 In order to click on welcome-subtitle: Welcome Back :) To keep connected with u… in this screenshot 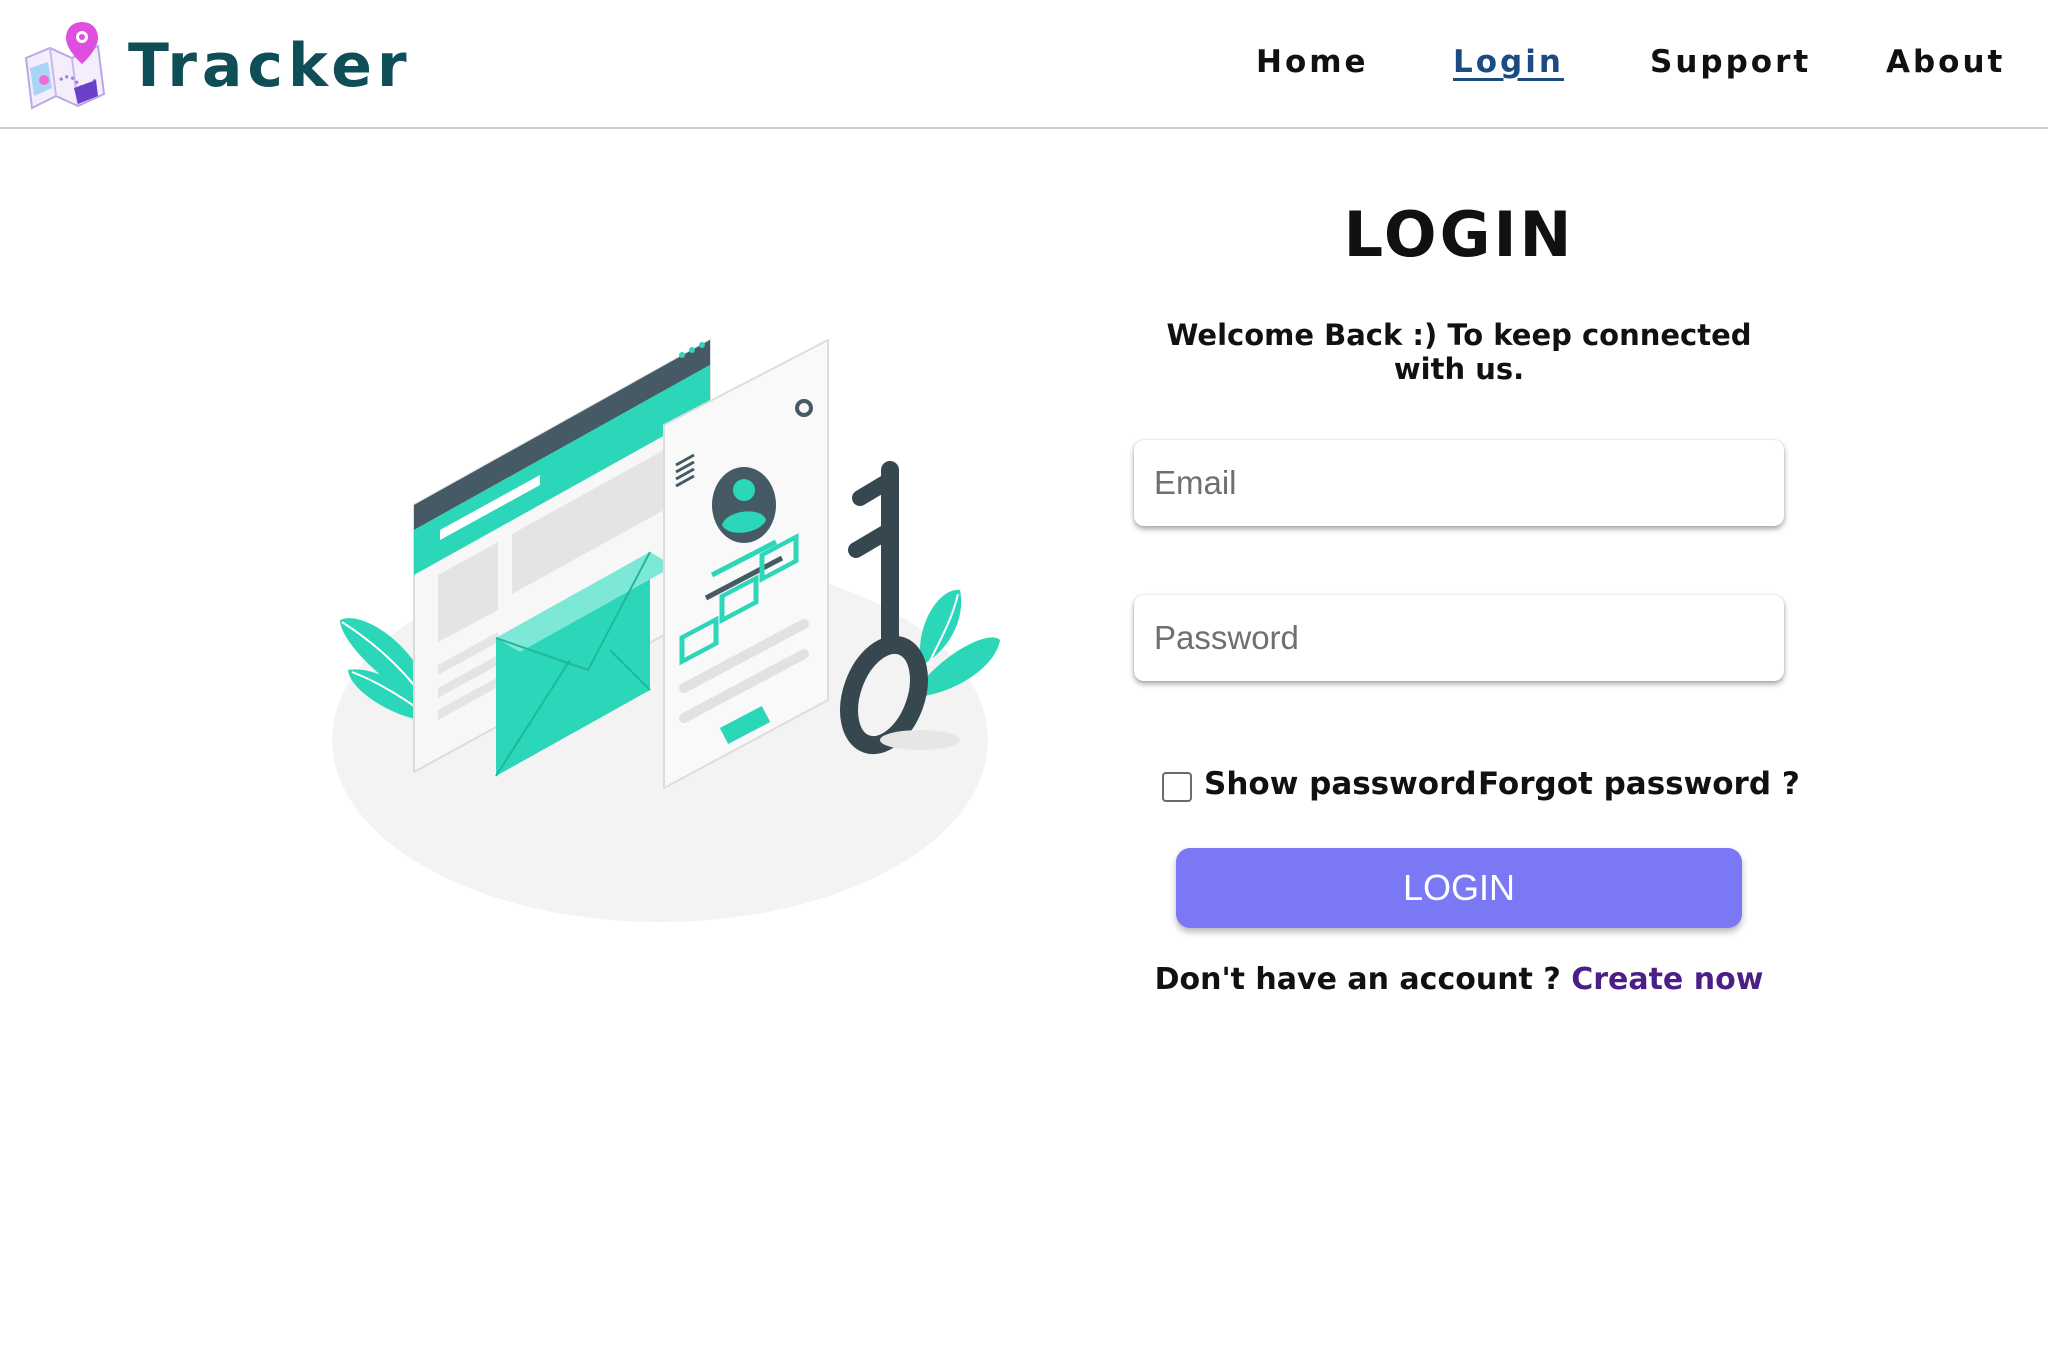, I will do `click(1459, 352)`.